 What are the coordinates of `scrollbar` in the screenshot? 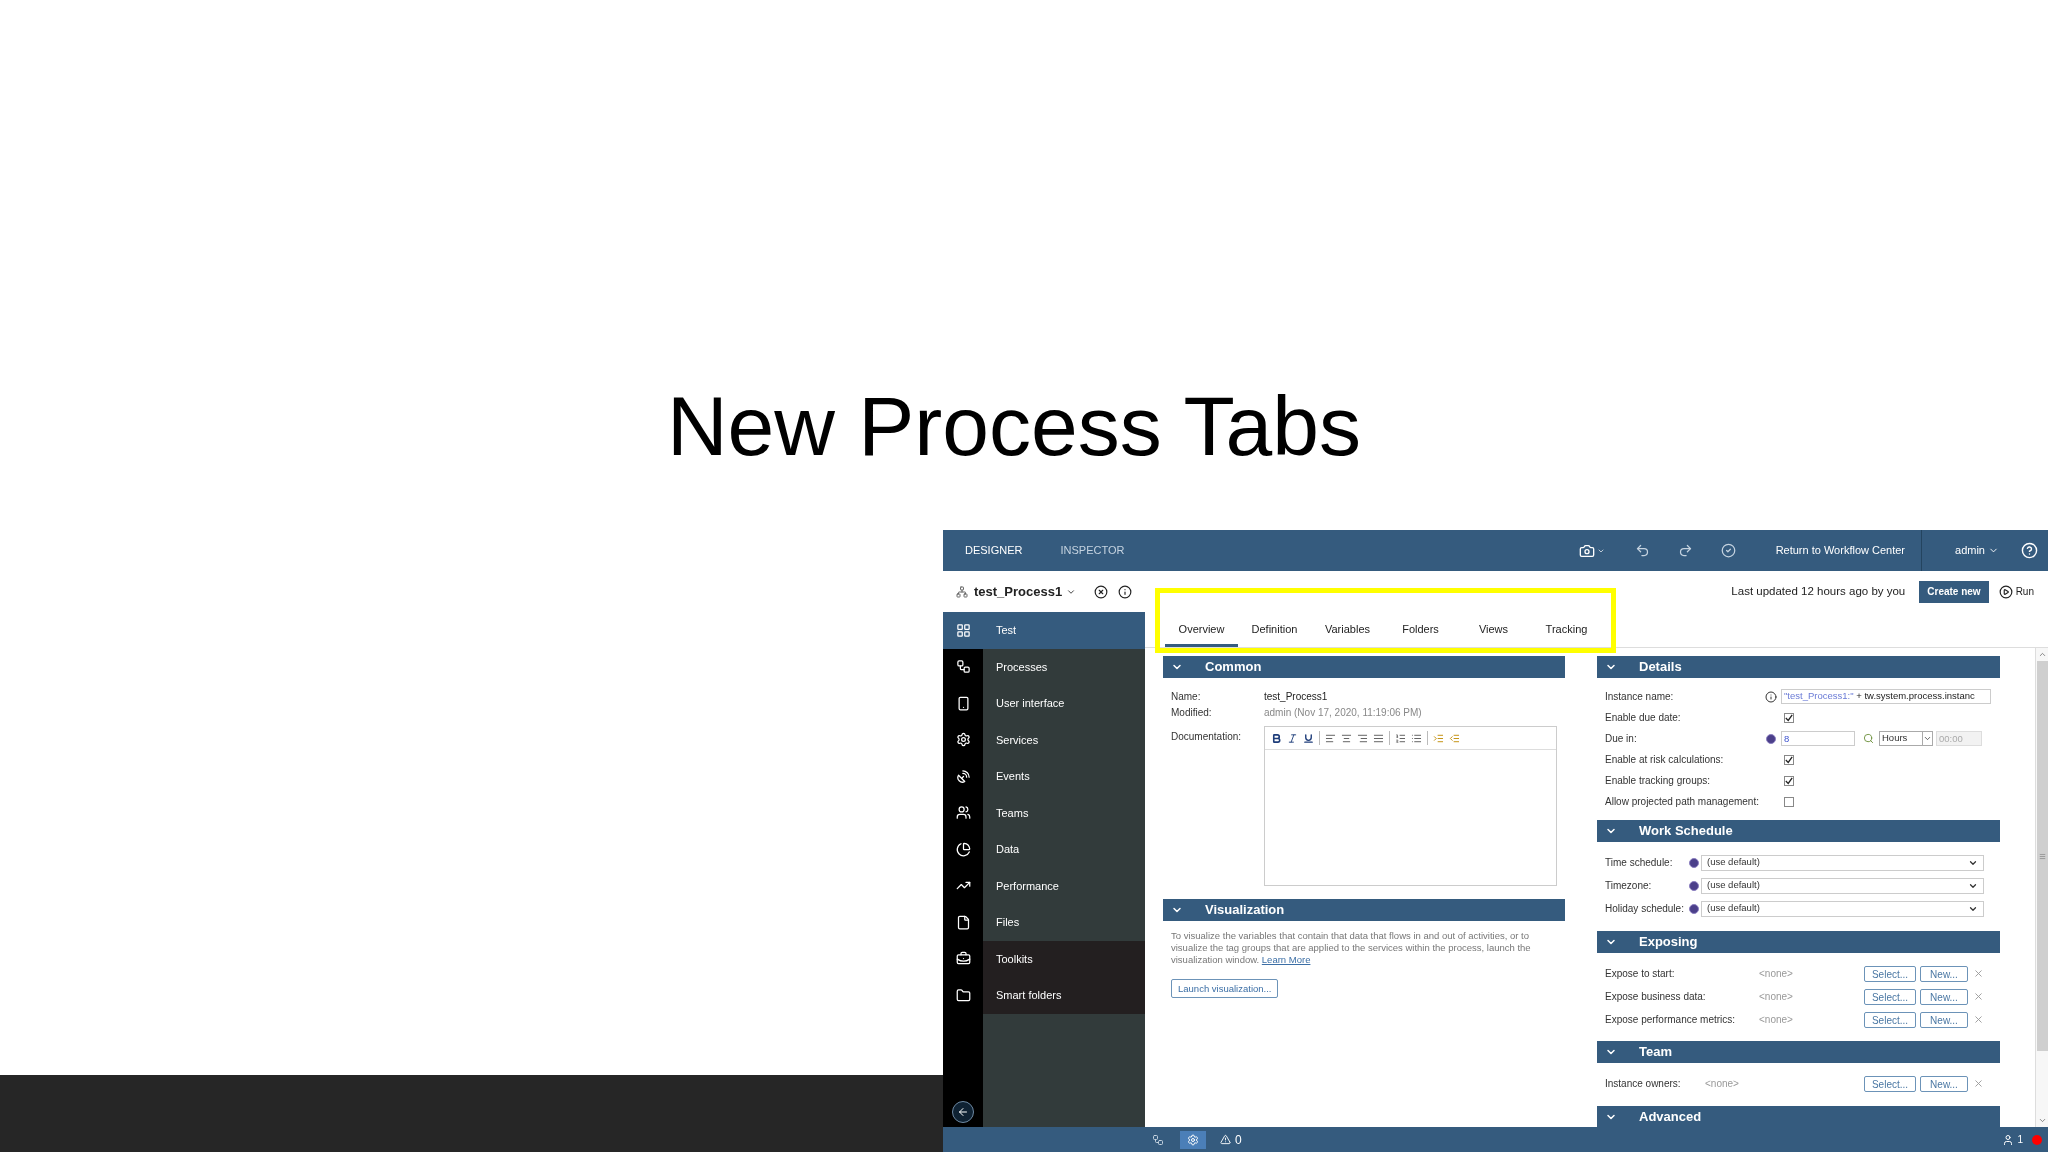 It's located at (2041, 887).